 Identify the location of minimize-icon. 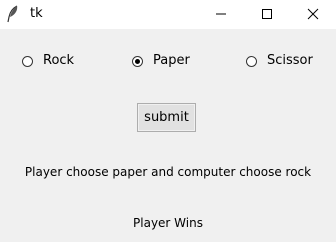
(221, 14).